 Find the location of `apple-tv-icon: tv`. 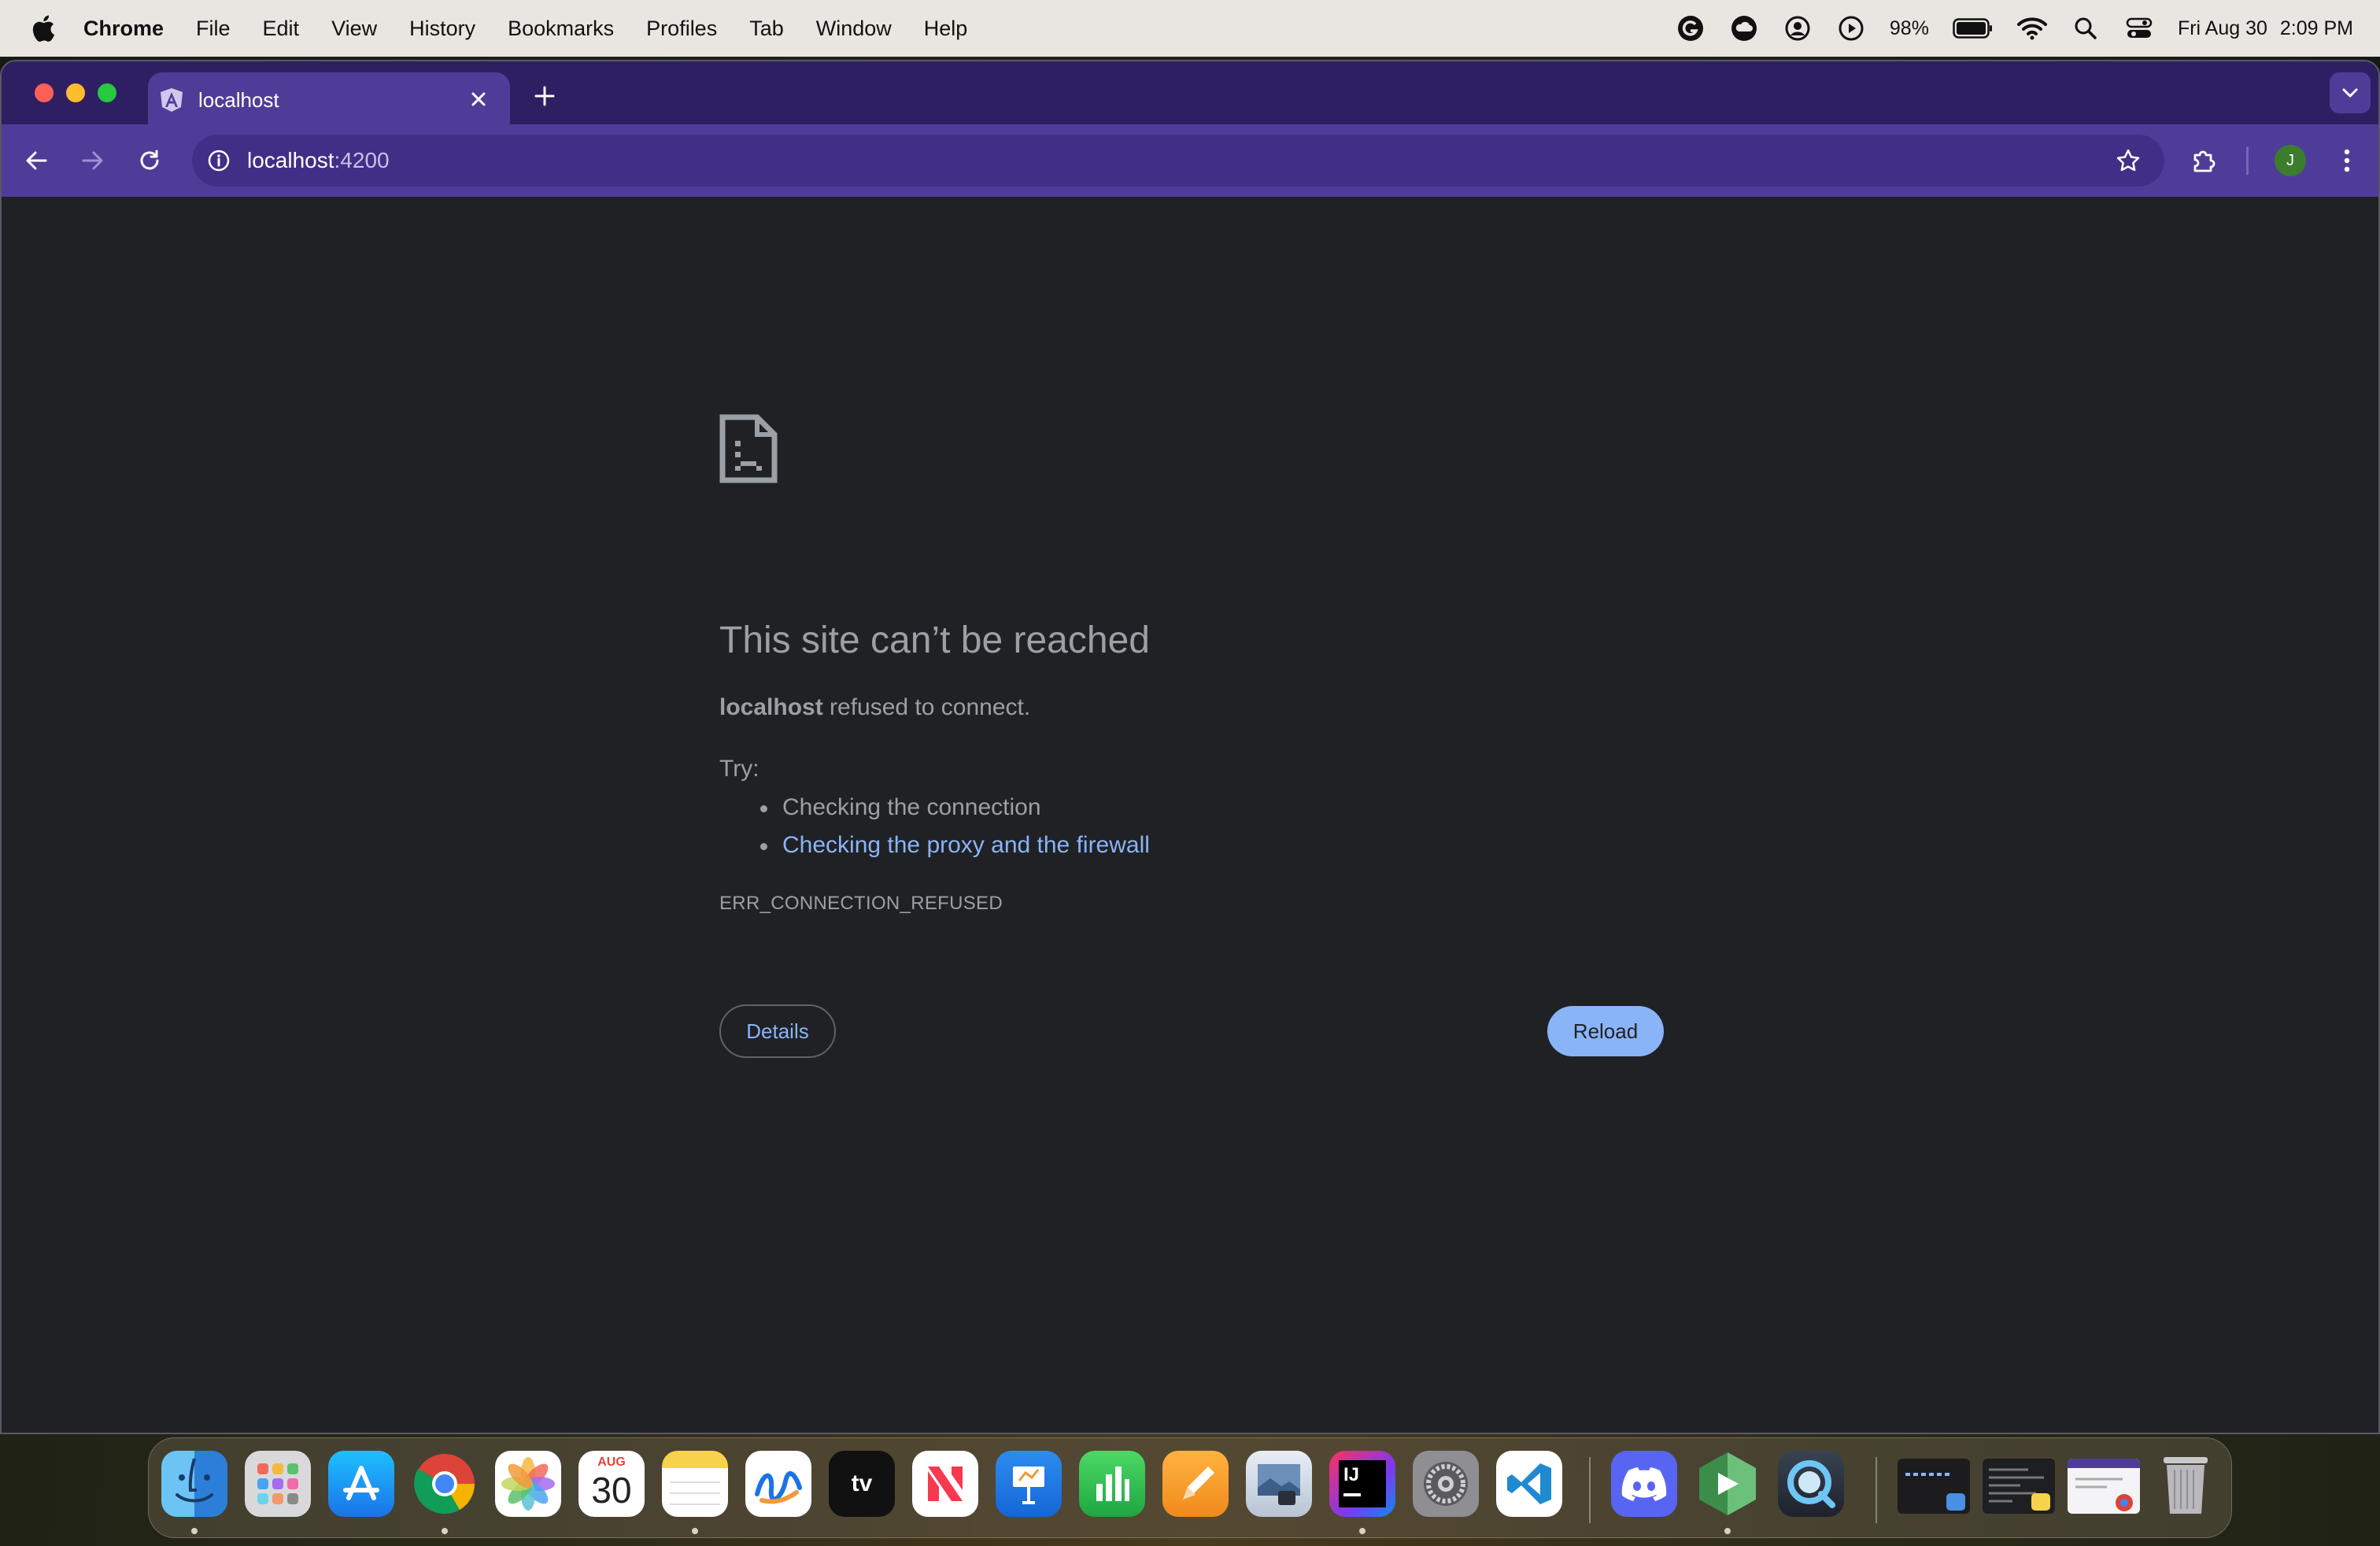

apple-tv-icon: tv is located at coordinates (862, 1484).